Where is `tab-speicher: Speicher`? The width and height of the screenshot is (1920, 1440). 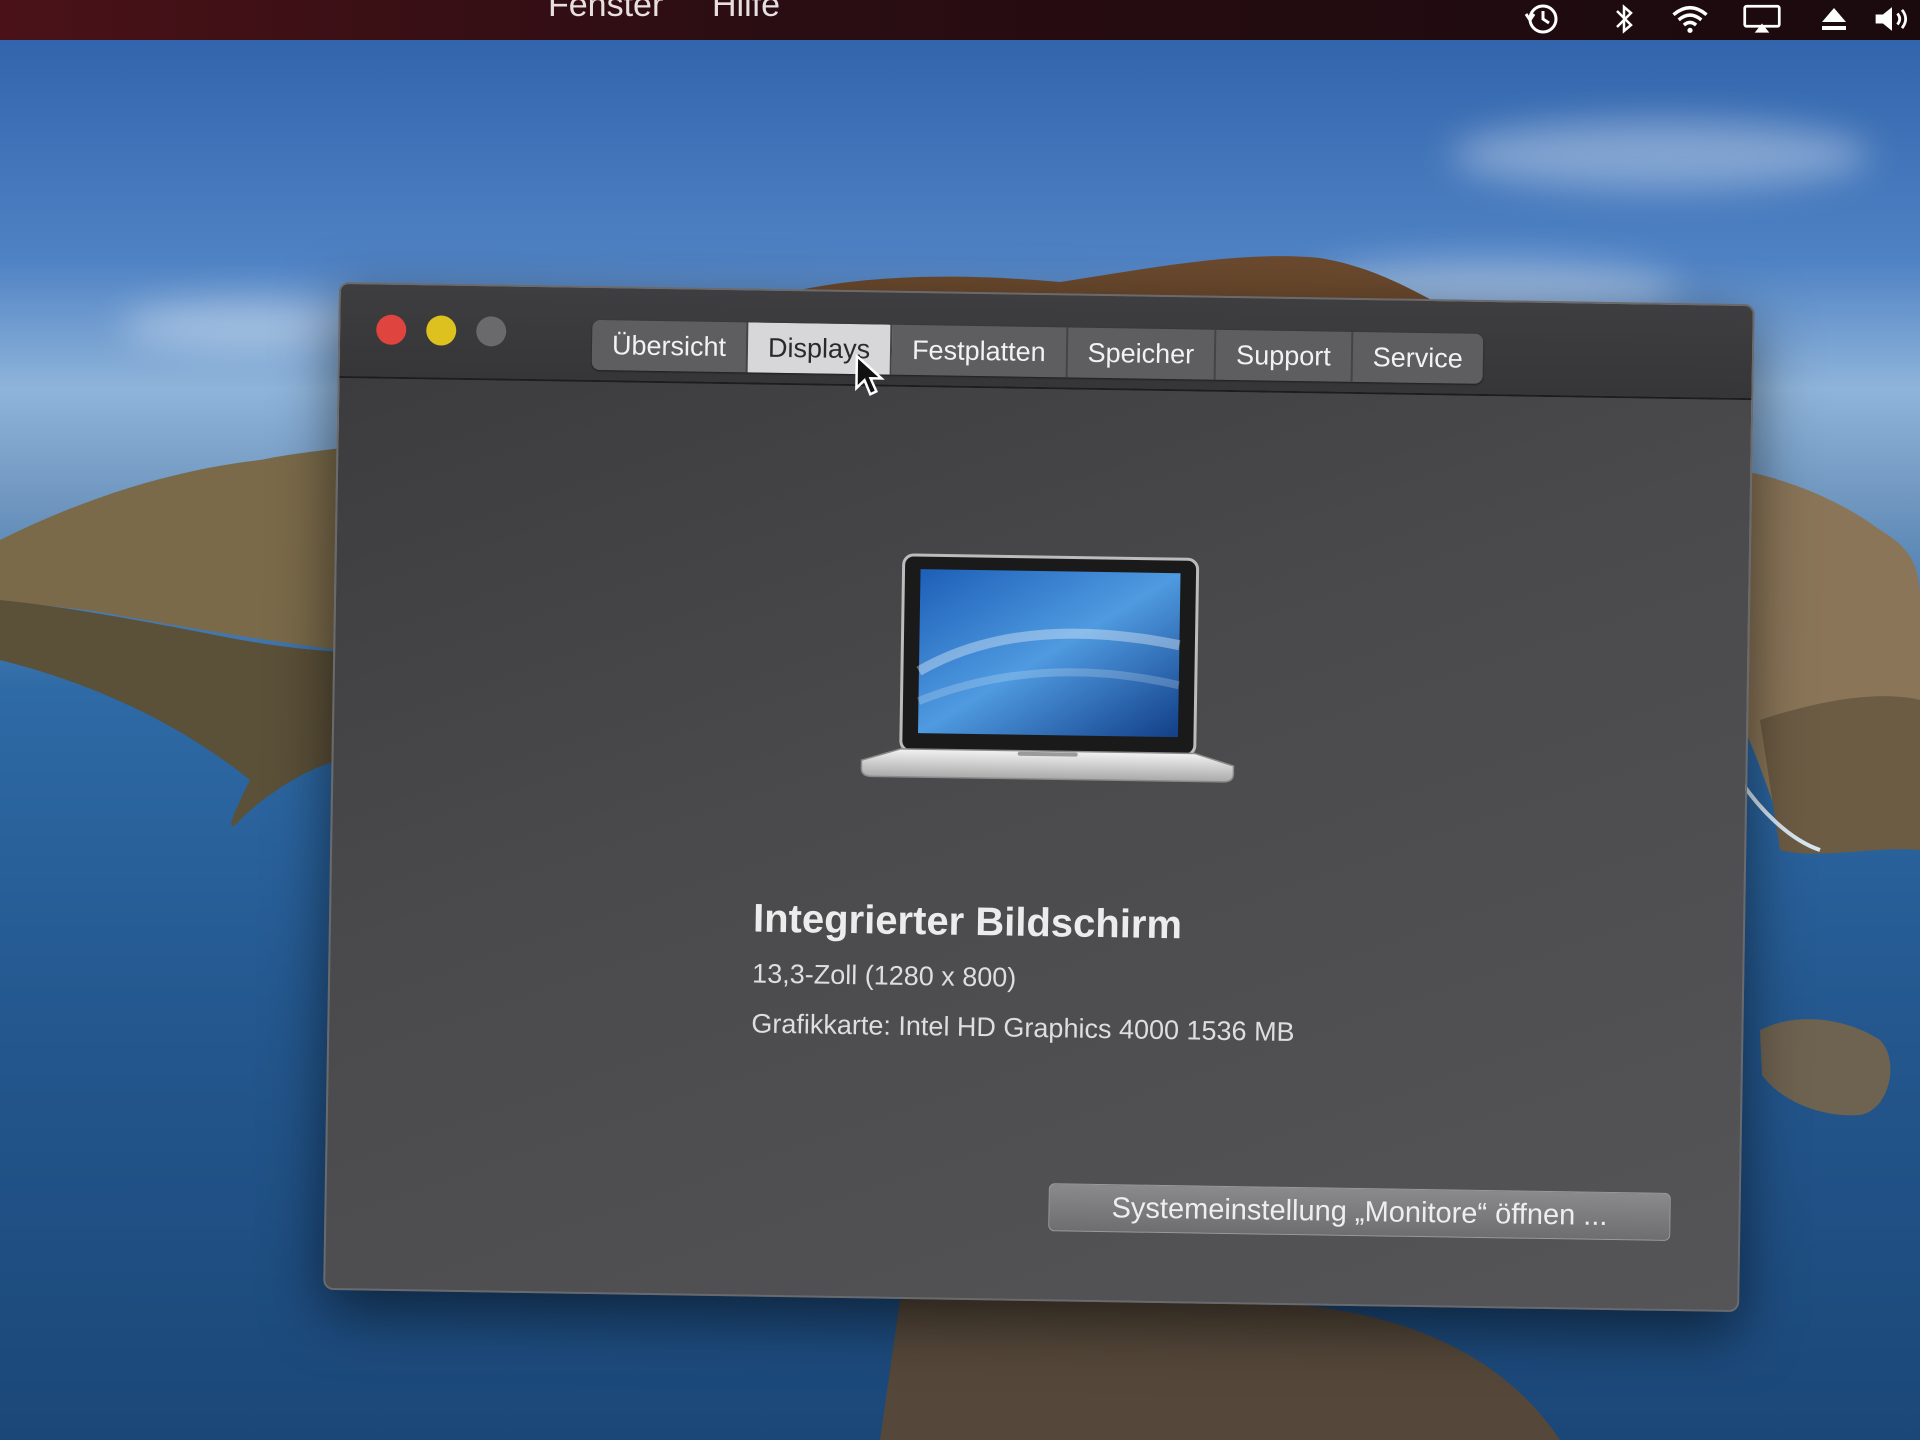
tab-speicher: Speicher is located at coordinates (1142, 353).